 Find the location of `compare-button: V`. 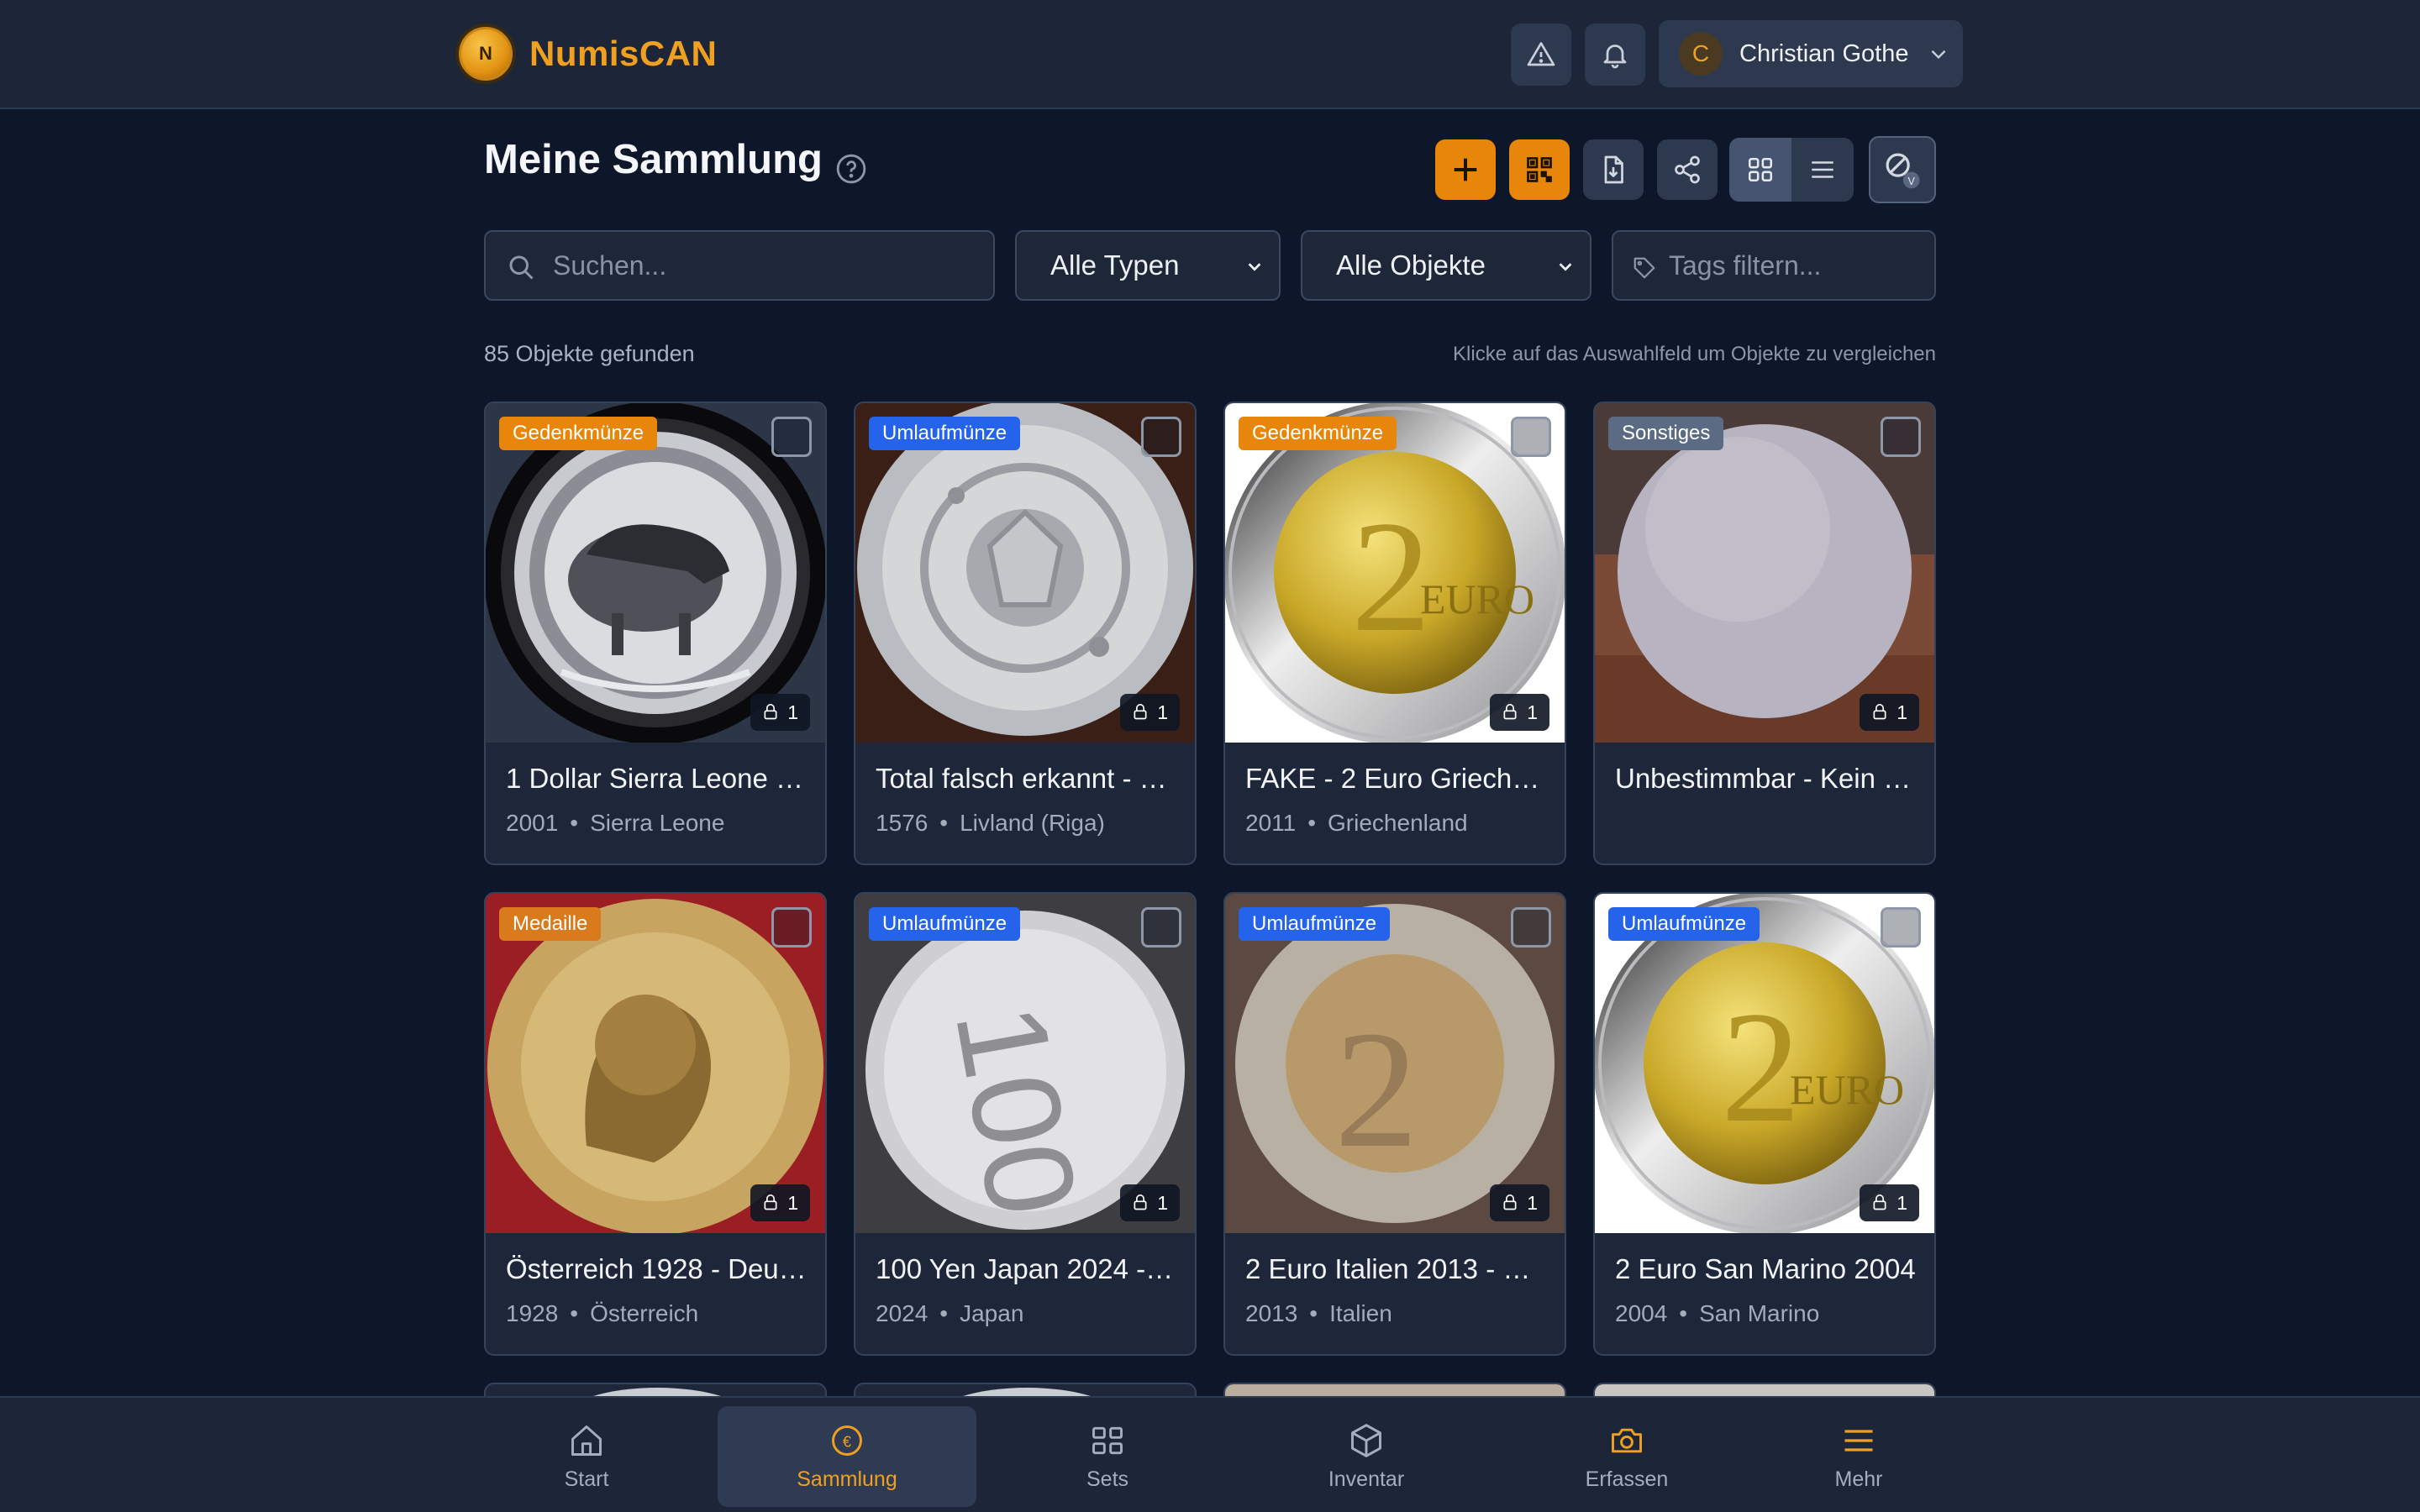

compare-button: V is located at coordinates (1903, 169).